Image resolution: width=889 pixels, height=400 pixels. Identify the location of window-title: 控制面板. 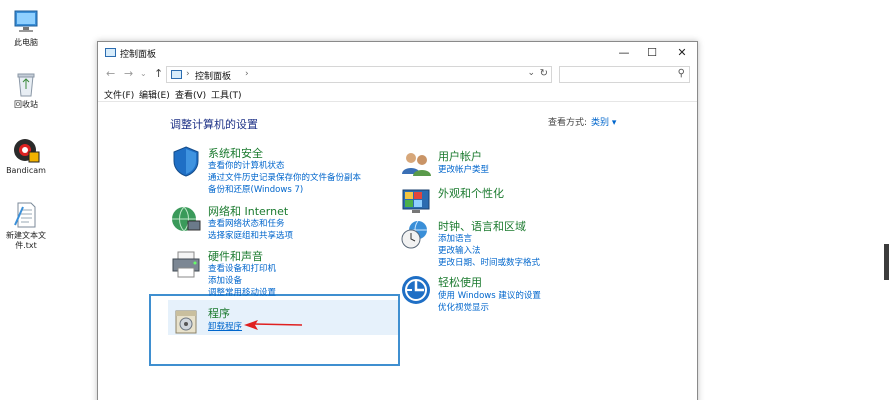
(138, 55).